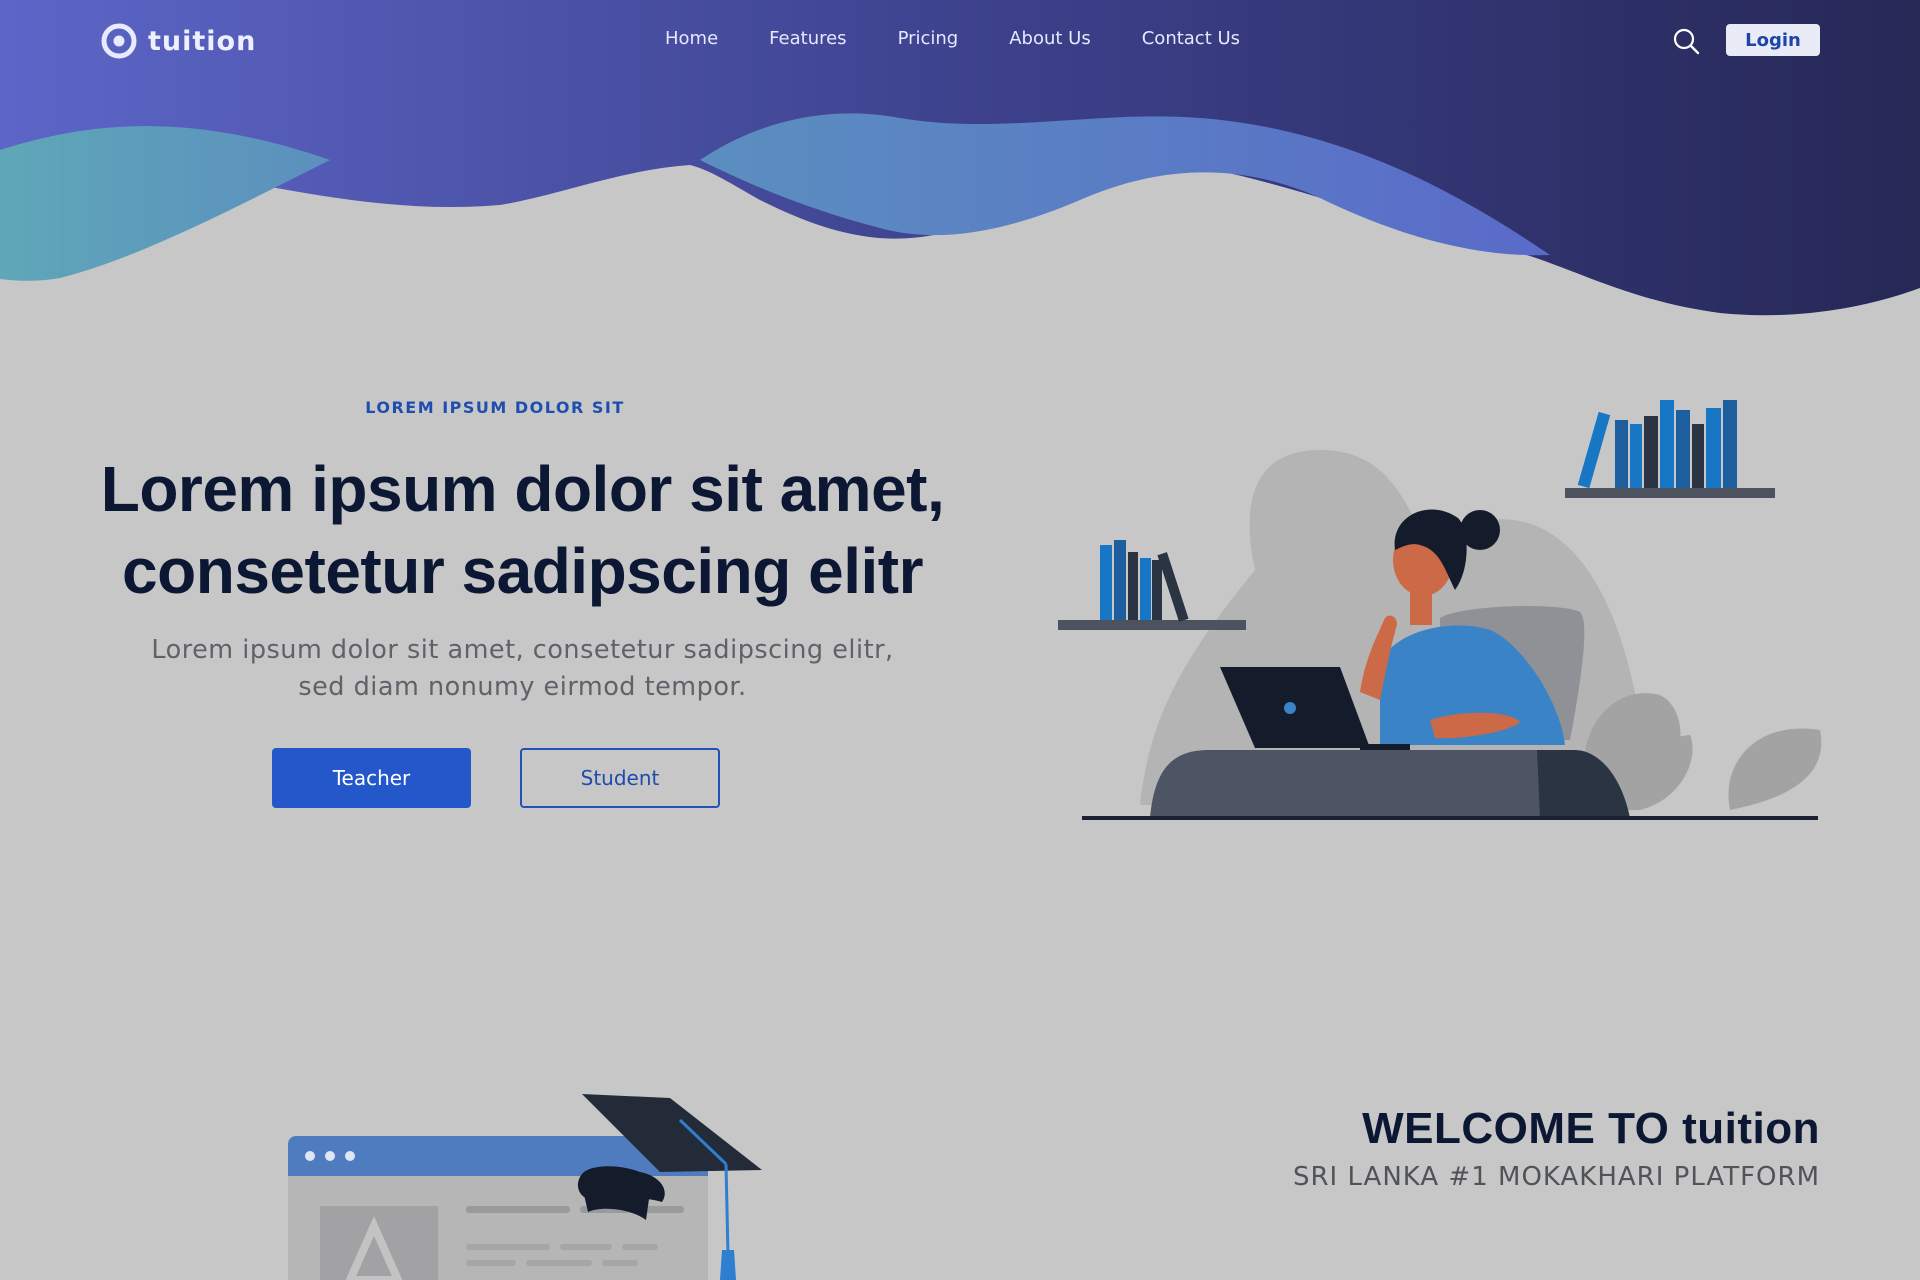 The image size is (1920, 1280). I want to click on brand-name: tuition, so click(202, 41).